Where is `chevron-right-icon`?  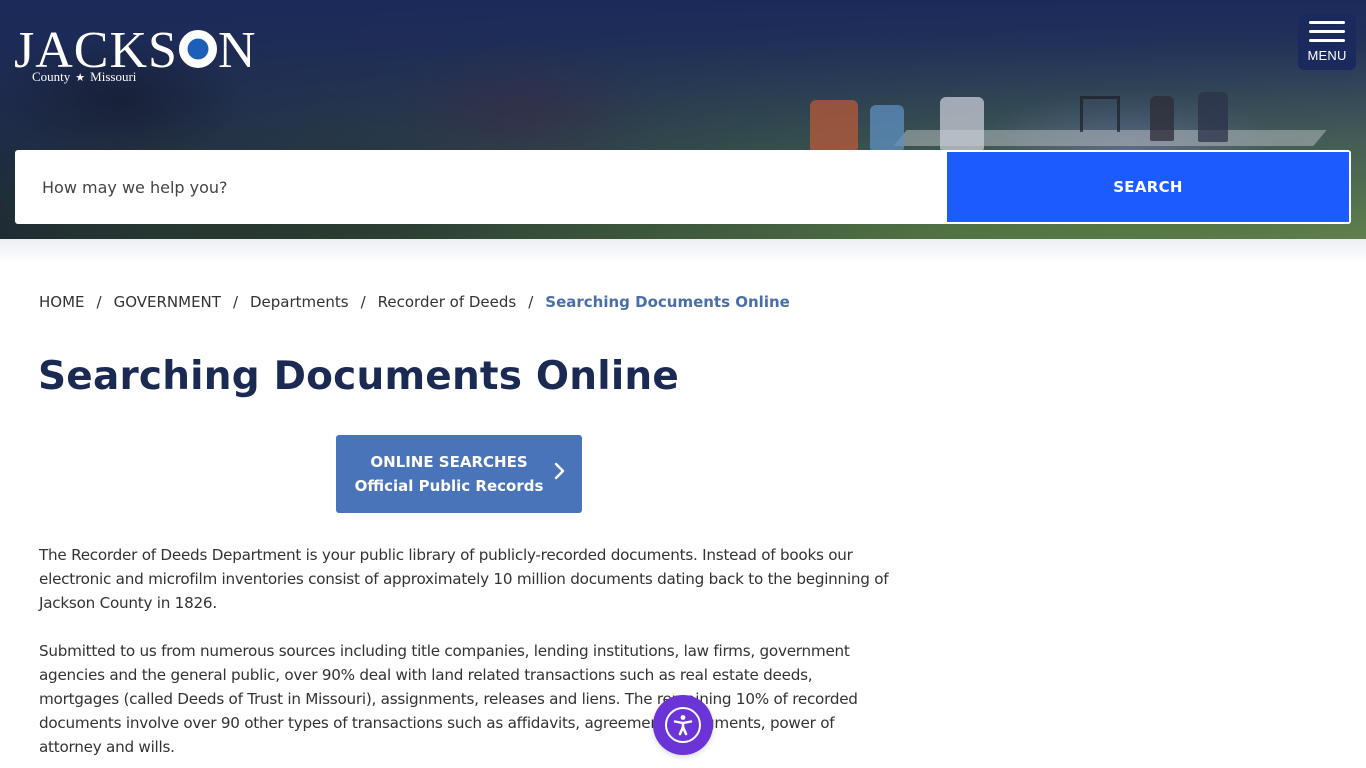
chevron-right-icon is located at coordinates (560, 473).